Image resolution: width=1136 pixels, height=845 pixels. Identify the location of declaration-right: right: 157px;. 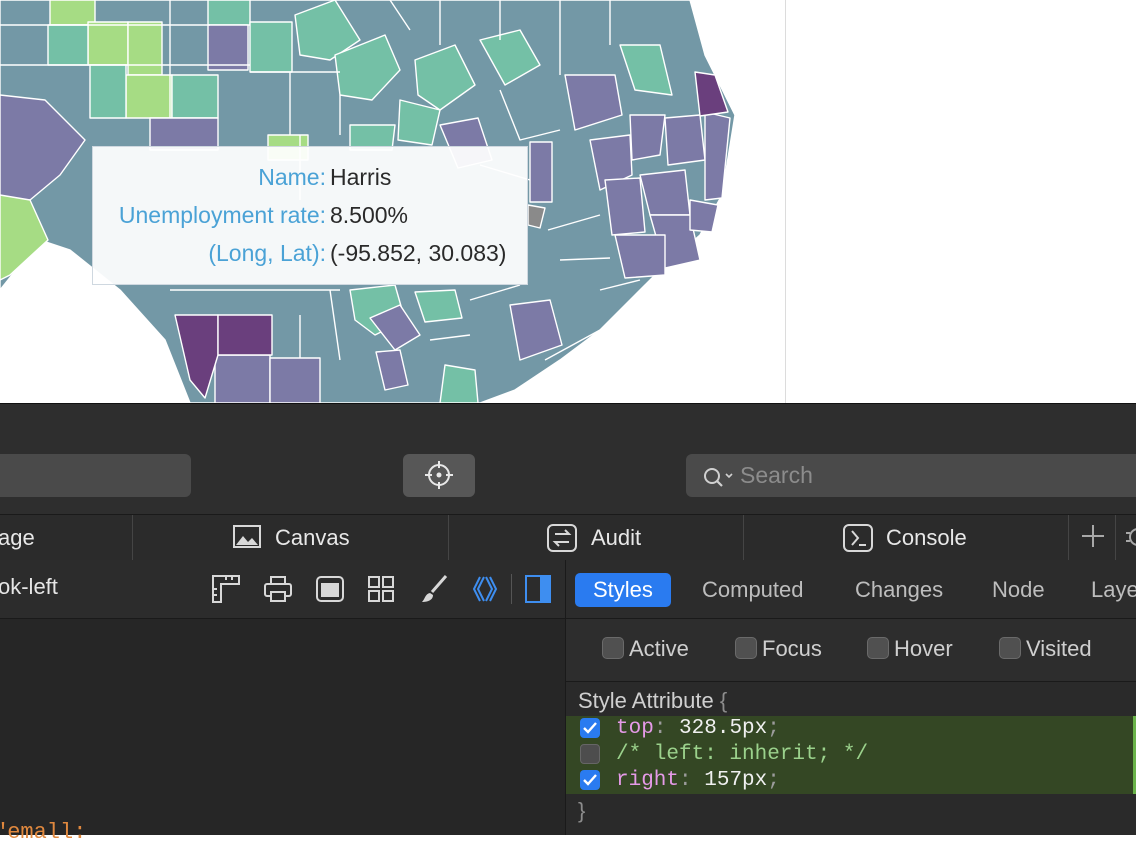
(849, 781).